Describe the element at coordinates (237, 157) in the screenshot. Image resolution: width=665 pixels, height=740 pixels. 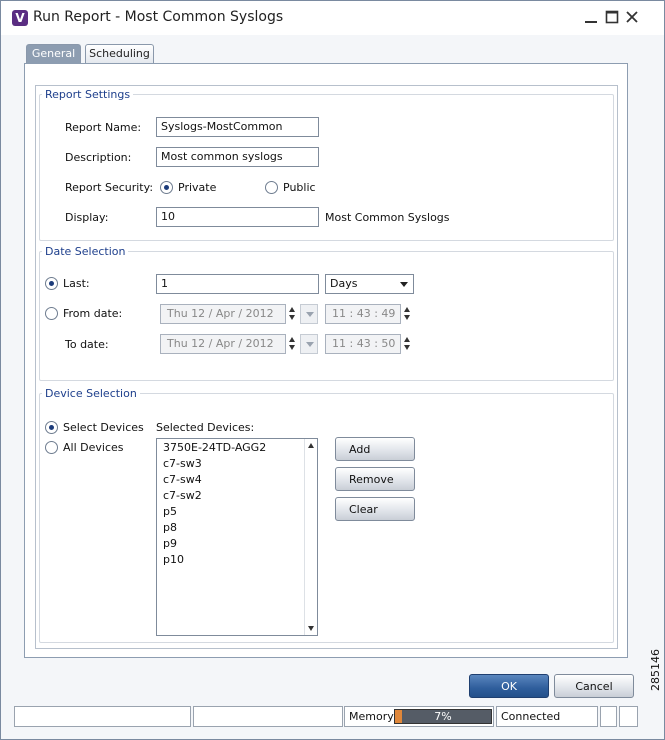
I see `description-input: Most common syslogs` at that location.